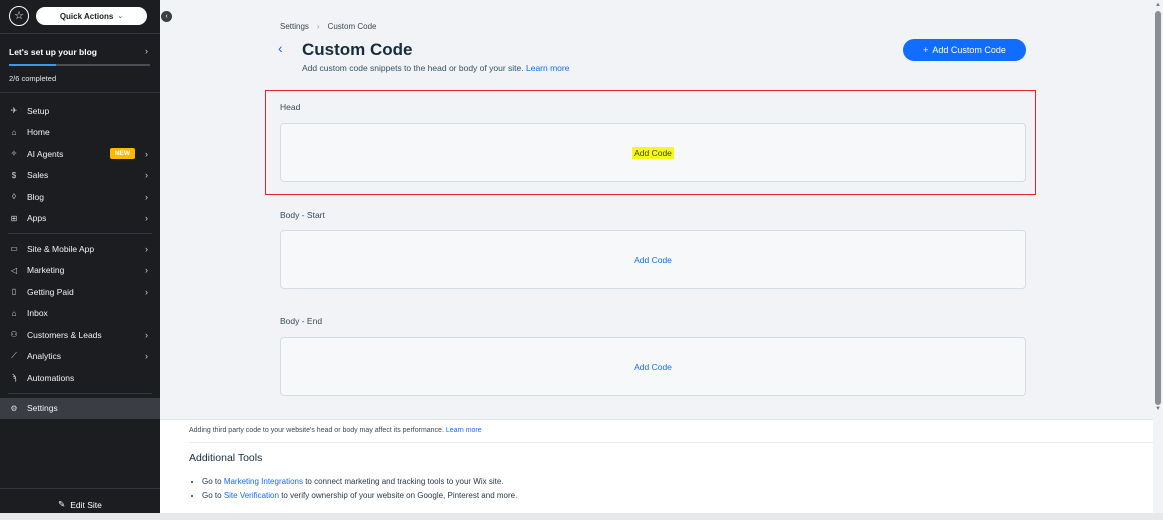 The height and width of the screenshot is (520, 1163). I want to click on body-end-add-code-link: Add Code, so click(653, 367).